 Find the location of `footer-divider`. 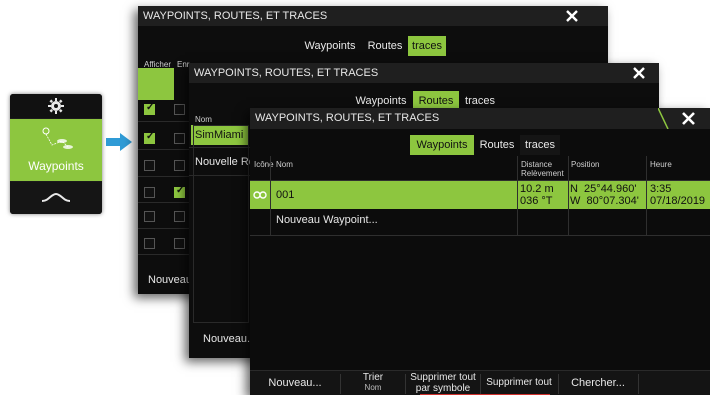

footer-divider is located at coordinates (638, 384).